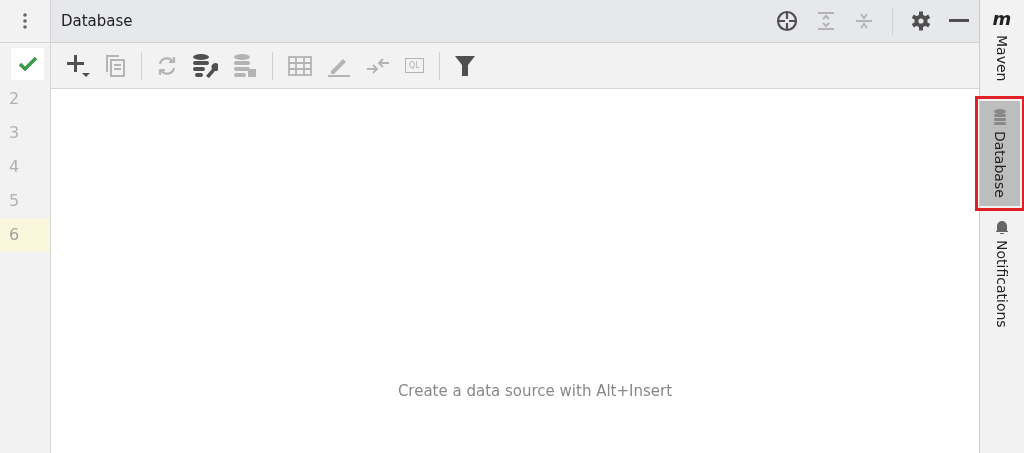 The height and width of the screenshot is (453, 1024). What do you see at coordinates (534, 391) in the screenshot?
I see `empty-state-text: Create a data source with Alt+Insert` at bounding box center [534, 391].